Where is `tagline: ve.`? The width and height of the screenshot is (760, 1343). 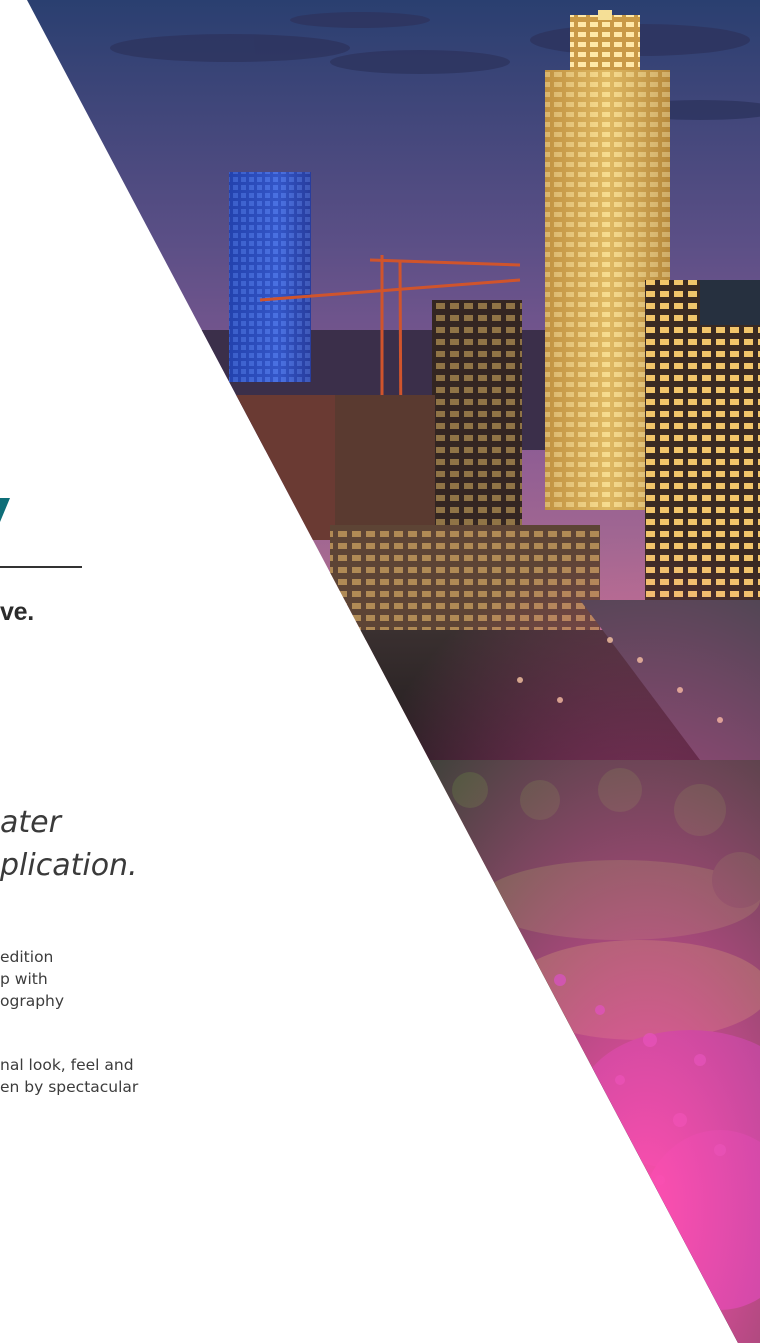 tagline: ve. is located at coordinates (17, 612).